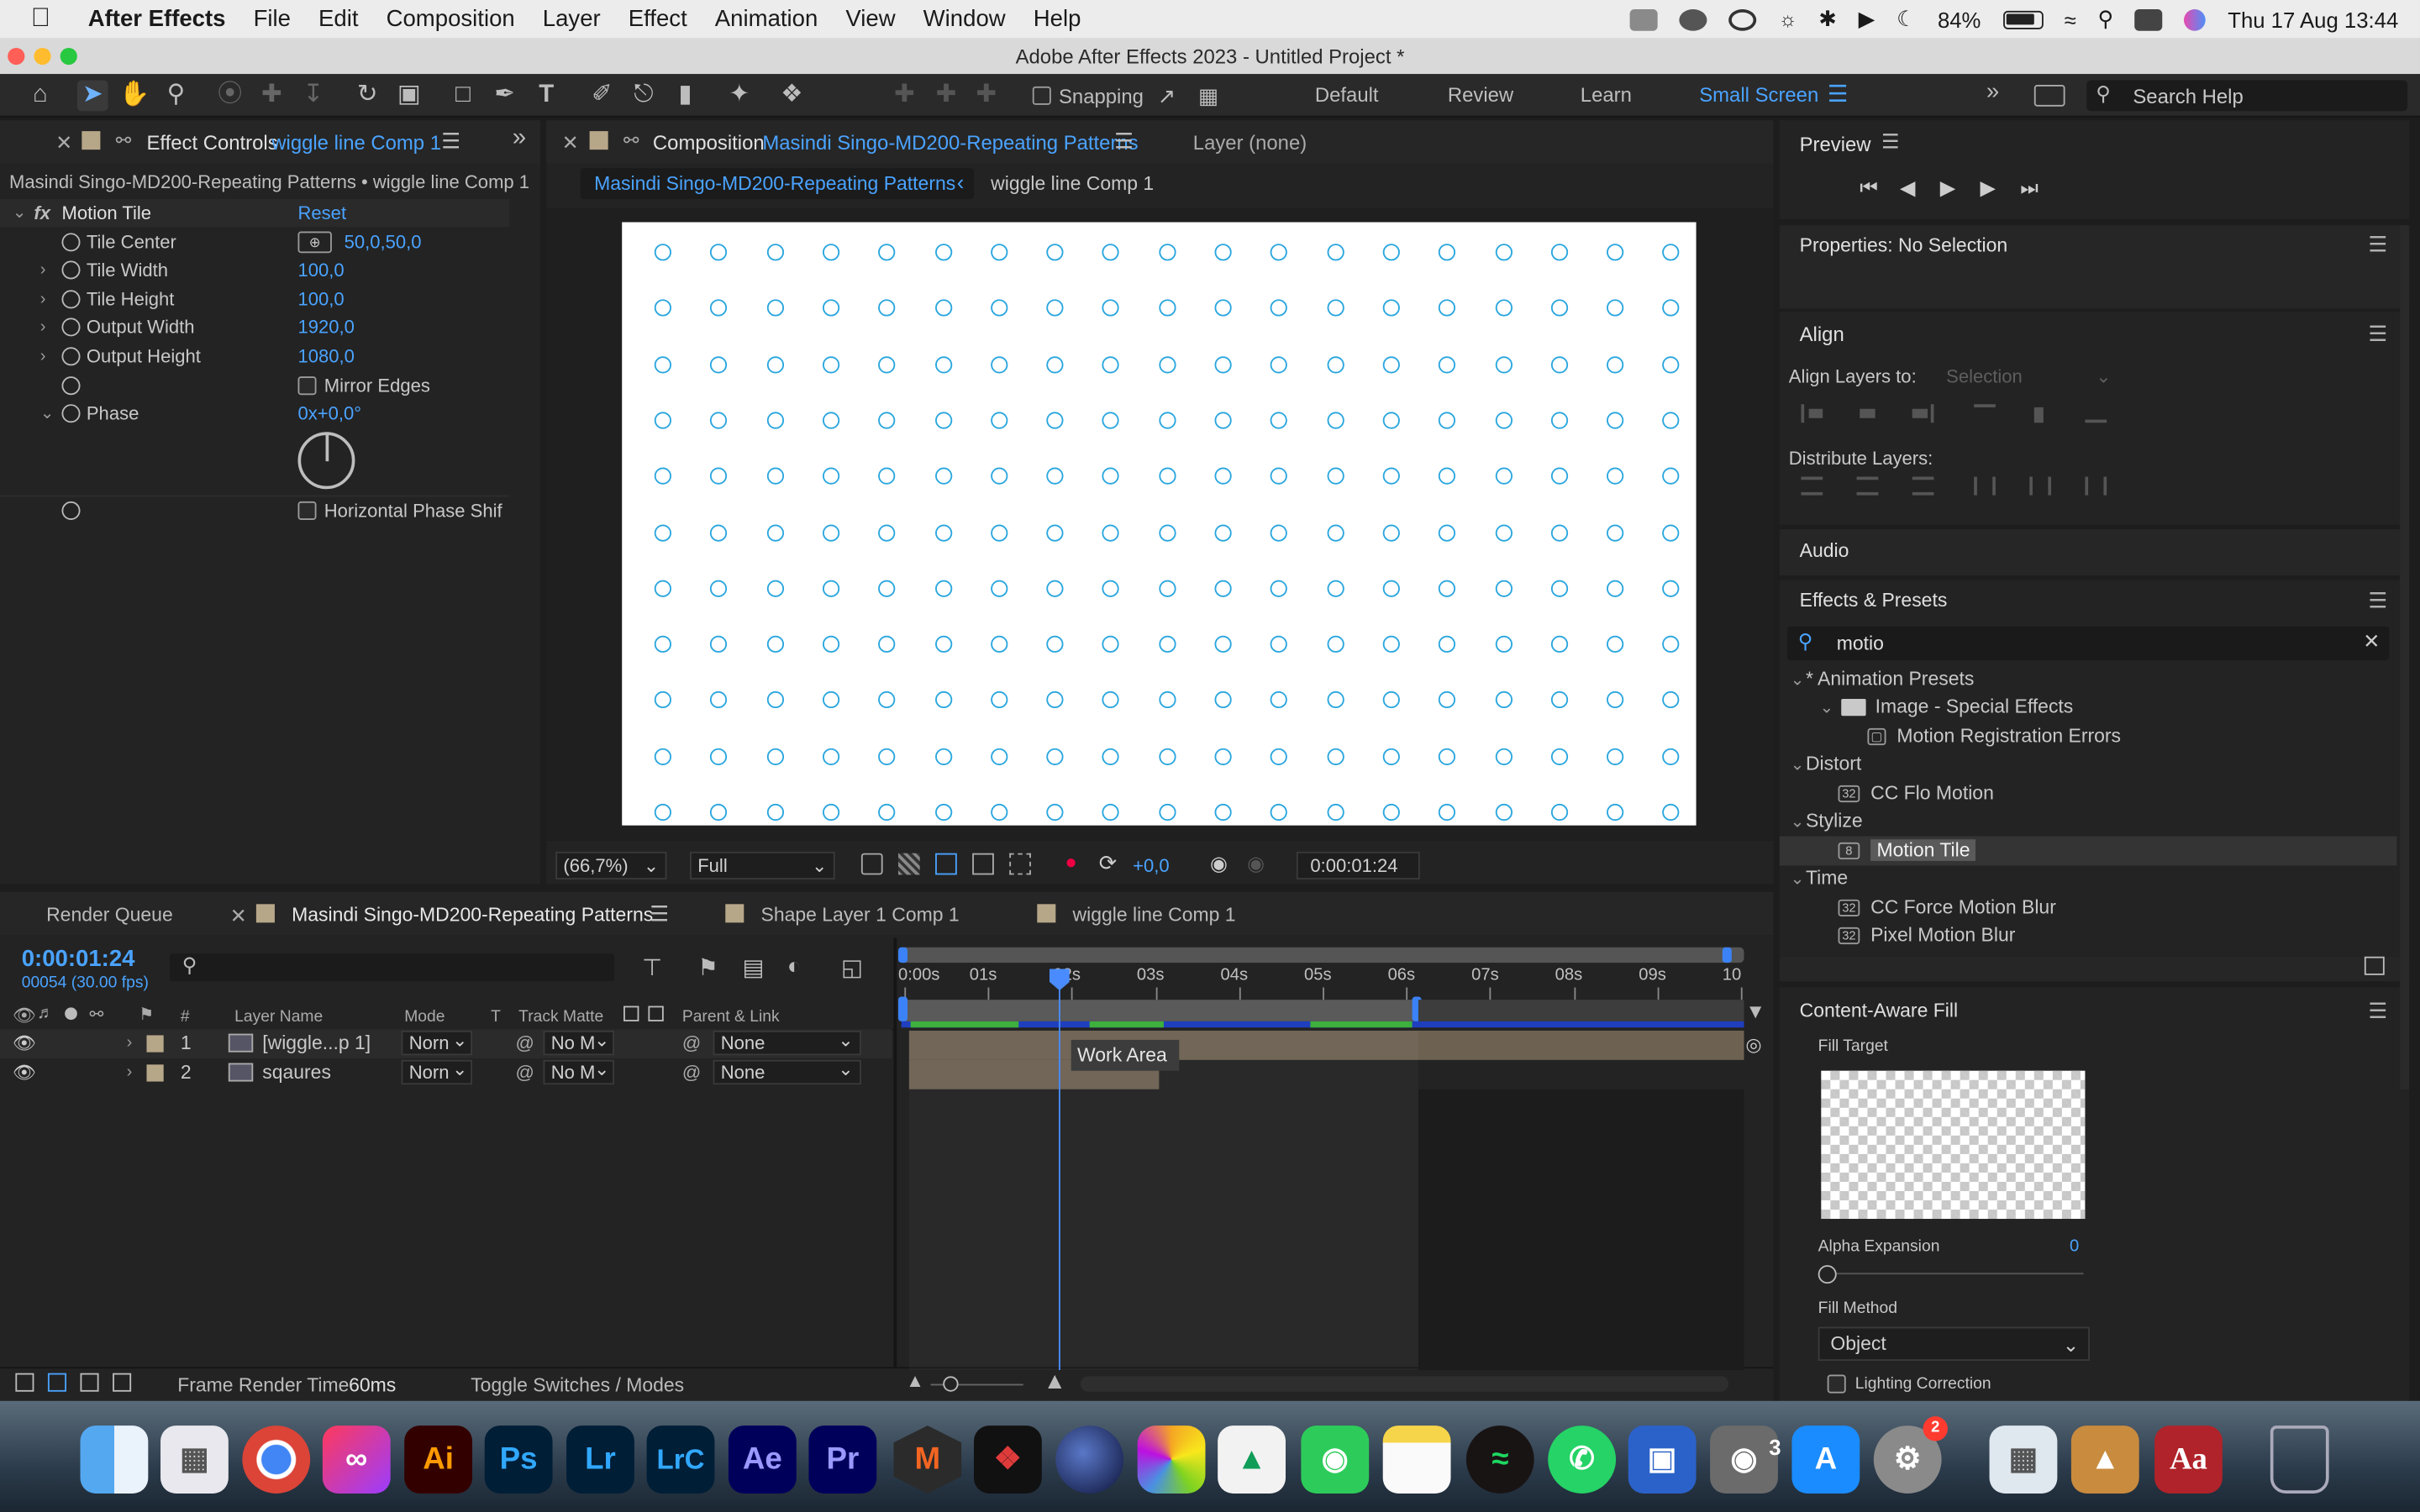 The image size is (2420, 1512). What do you see at coordinates (1606, 95) in the screenshot?
I see `workspace-learn: Learn` at bounding box center [1606, 95].